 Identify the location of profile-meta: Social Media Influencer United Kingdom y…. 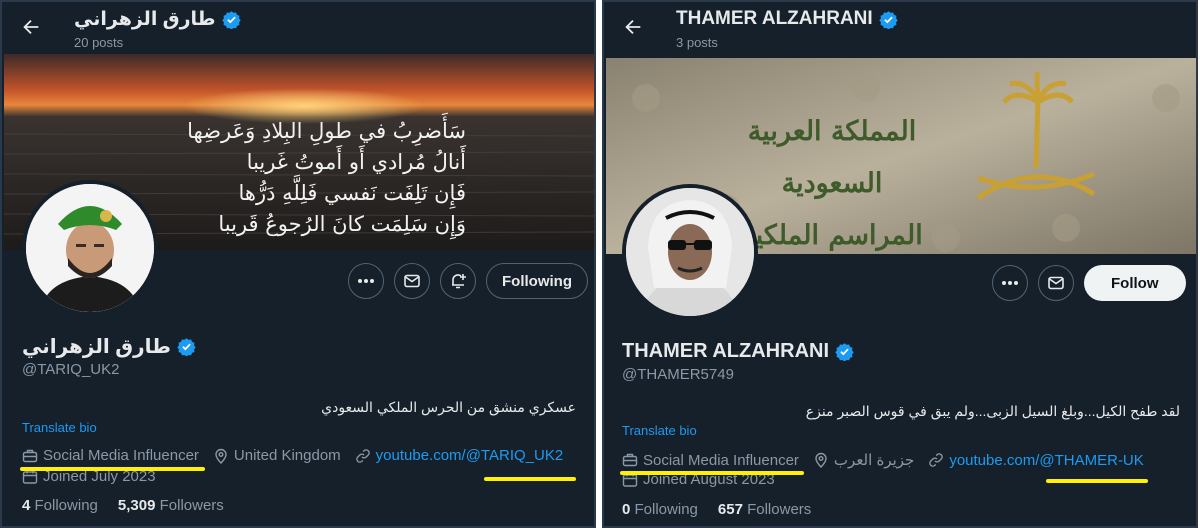
(299, 455).